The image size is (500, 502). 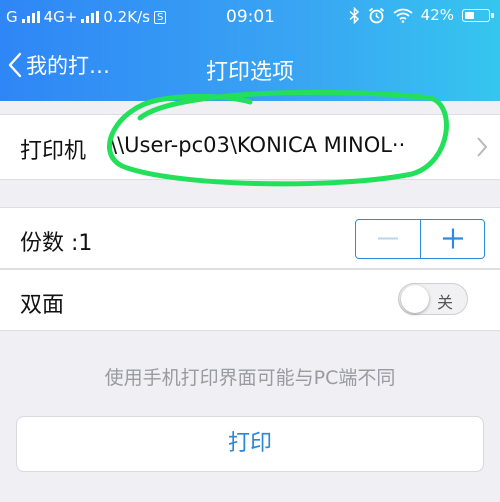 I want to click on battery-percent: 42%, so click(x=437, y=15).